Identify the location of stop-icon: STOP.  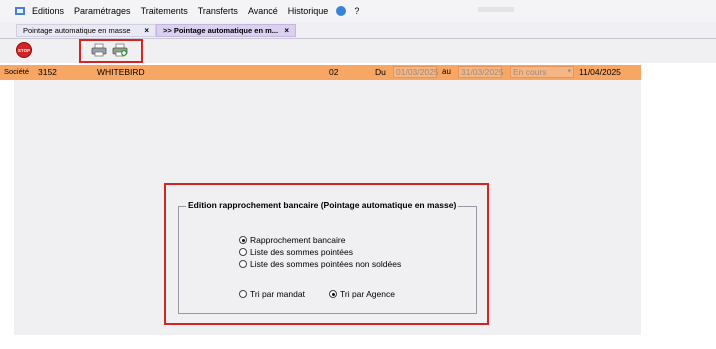
(24, 50).